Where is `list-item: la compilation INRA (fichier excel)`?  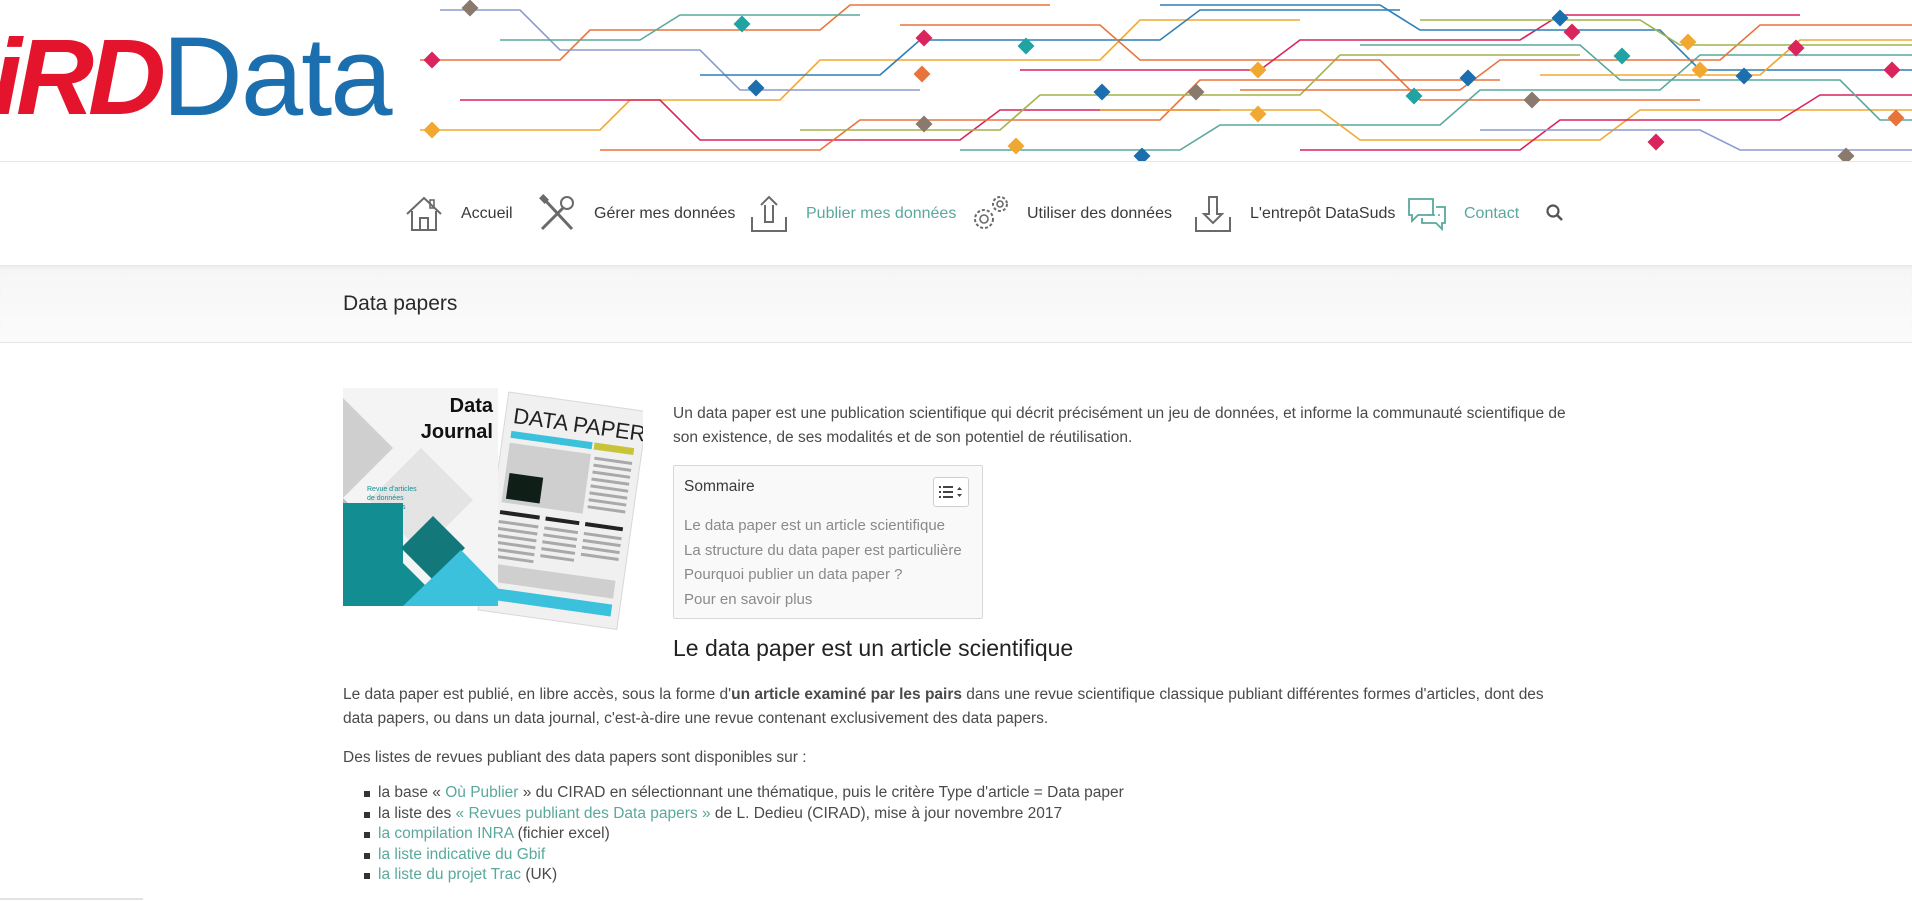 list-item: la compilation INRA (fichier excel) is located at coordinates (743, 834).